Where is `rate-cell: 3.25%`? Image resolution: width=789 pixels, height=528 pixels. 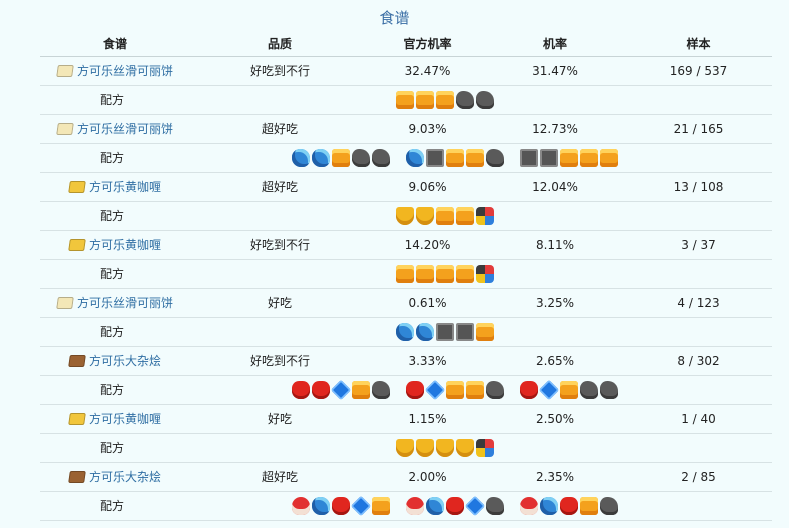 rate-cell: 3.25% is located at coordinates (555, 303).